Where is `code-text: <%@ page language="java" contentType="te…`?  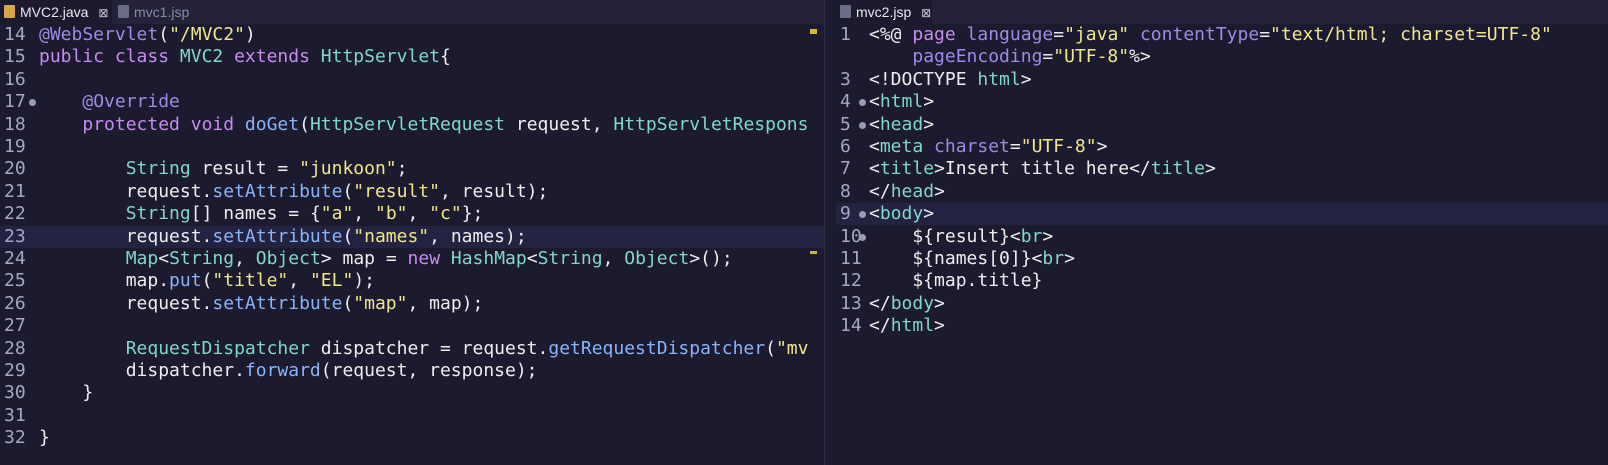 code-text: <%@ page language="java" contentType="te… is located at coordinates (1210, 34).